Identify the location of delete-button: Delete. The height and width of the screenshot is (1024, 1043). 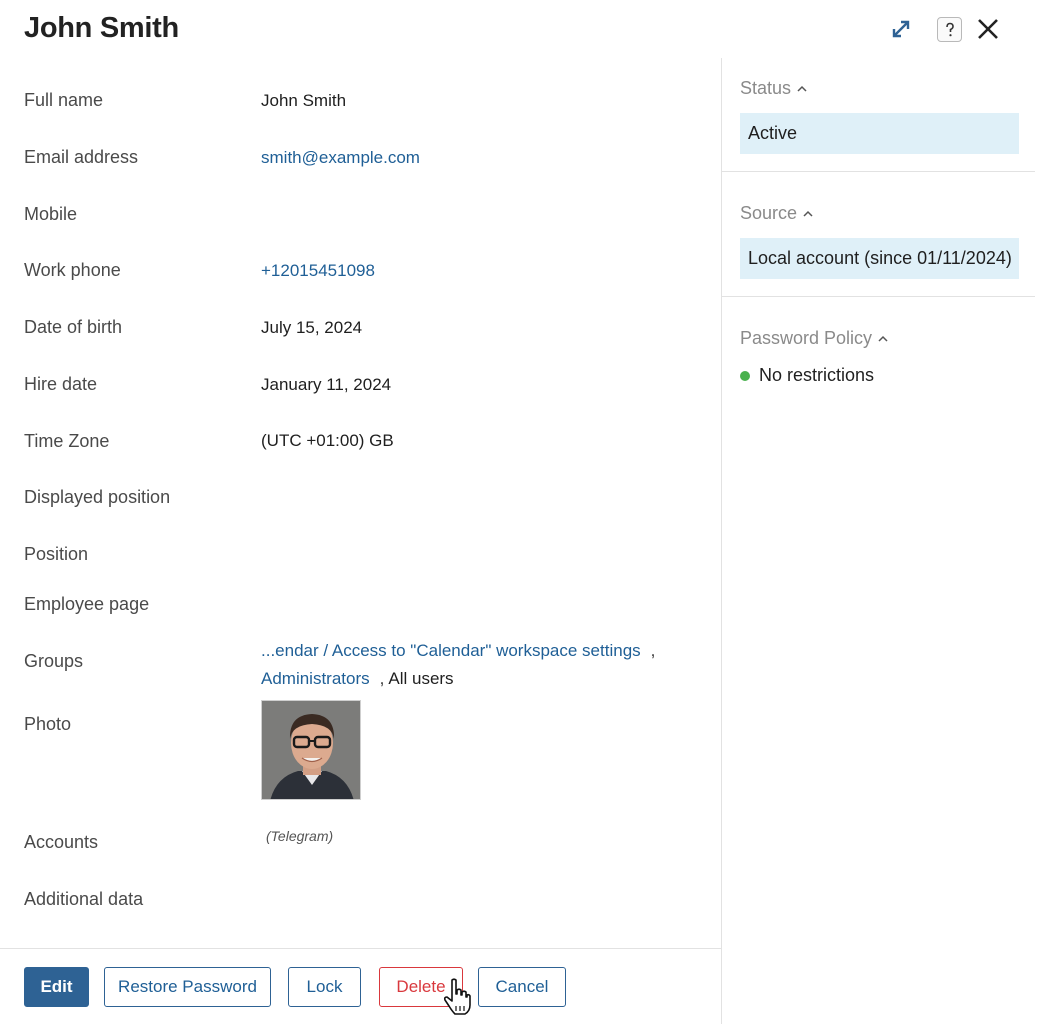
(421, 987).